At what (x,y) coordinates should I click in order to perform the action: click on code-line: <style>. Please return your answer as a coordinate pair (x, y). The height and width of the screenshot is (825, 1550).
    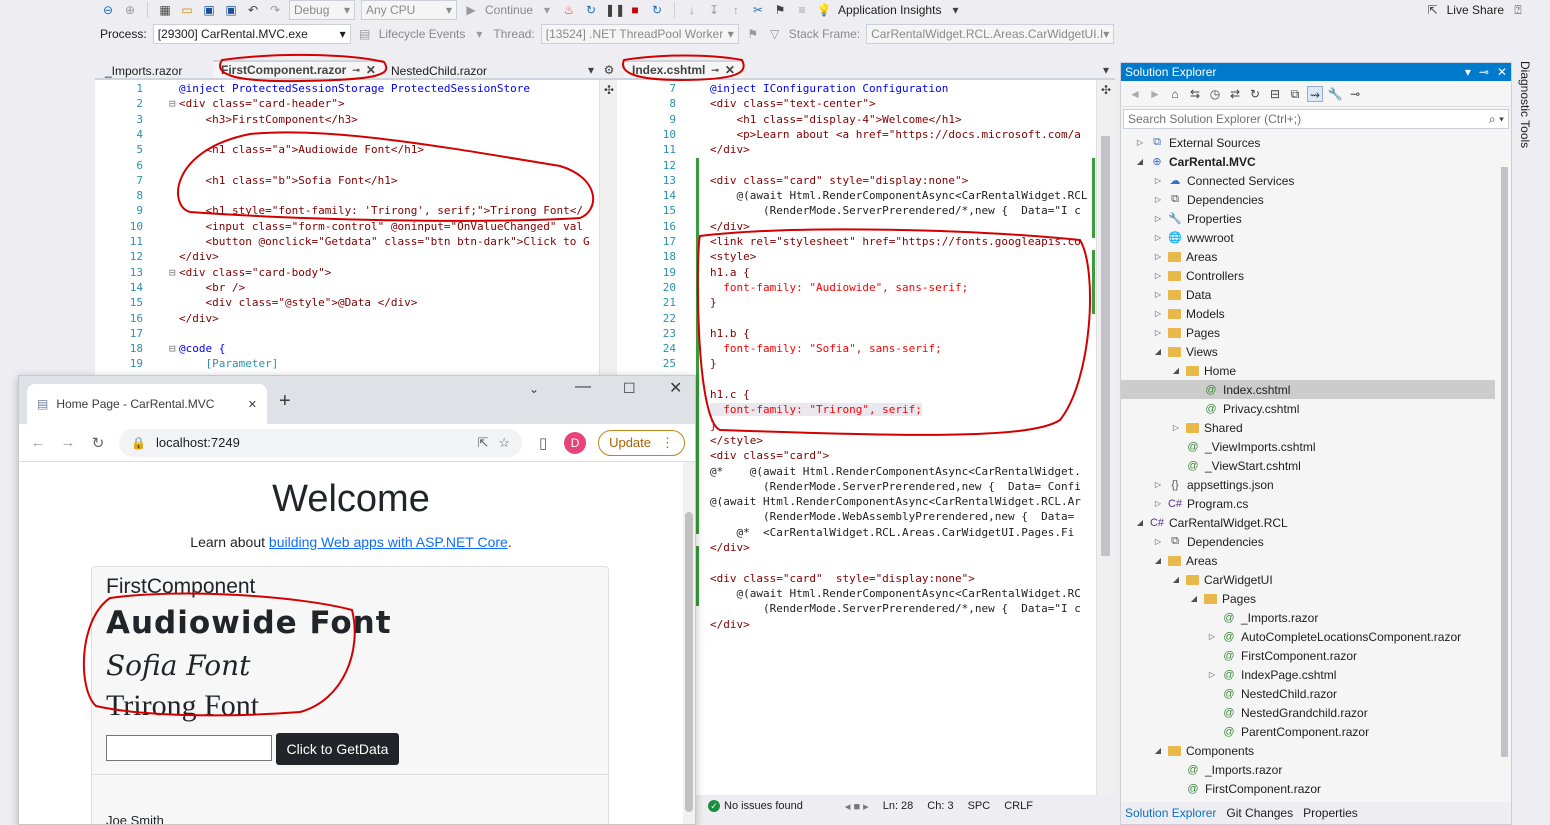
    Looking at the image, I should click on (733, 256).